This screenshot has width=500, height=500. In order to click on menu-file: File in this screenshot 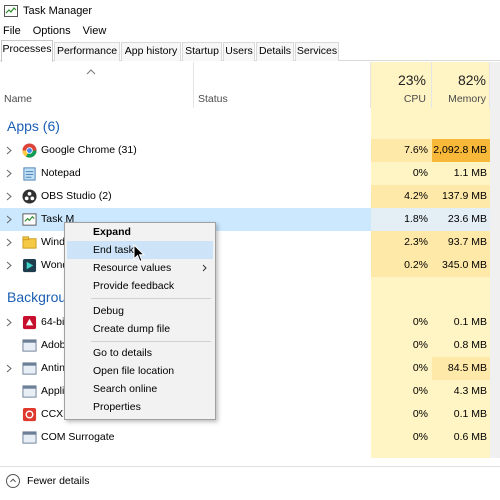, I will do `click(12, 31)`.